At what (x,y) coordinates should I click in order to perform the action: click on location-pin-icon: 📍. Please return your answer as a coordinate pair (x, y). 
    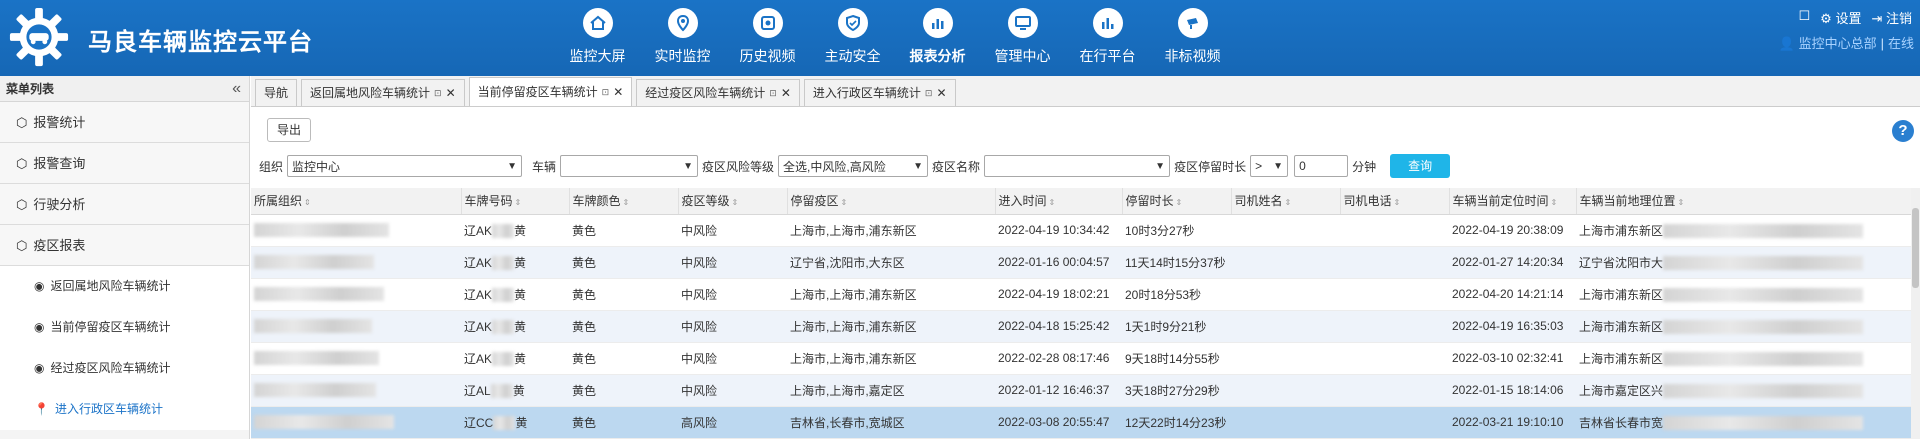
    Looking at the image, I should click on (41, 409).